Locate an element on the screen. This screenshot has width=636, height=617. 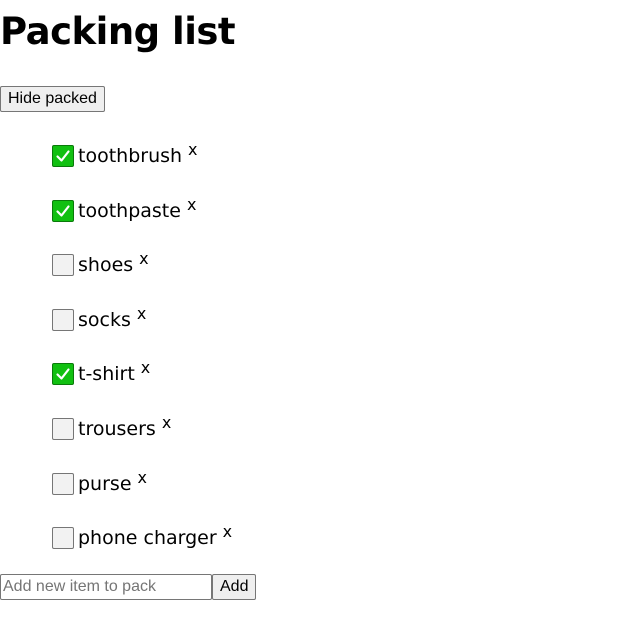
item-label: phone charger is located at coordinates (147, 538).